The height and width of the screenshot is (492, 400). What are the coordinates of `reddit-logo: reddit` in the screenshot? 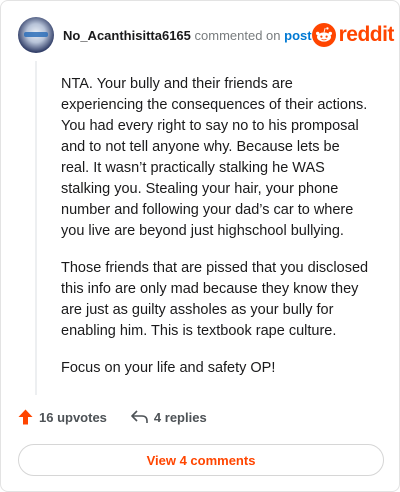 It's located at (353, 35).